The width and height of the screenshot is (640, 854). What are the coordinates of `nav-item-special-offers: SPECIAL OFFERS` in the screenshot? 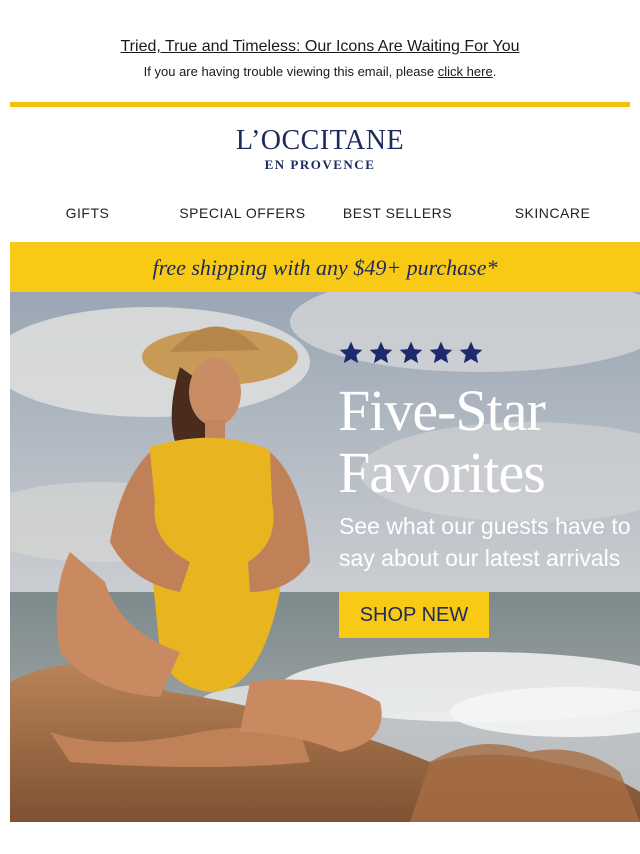 It's located at (242, 213).